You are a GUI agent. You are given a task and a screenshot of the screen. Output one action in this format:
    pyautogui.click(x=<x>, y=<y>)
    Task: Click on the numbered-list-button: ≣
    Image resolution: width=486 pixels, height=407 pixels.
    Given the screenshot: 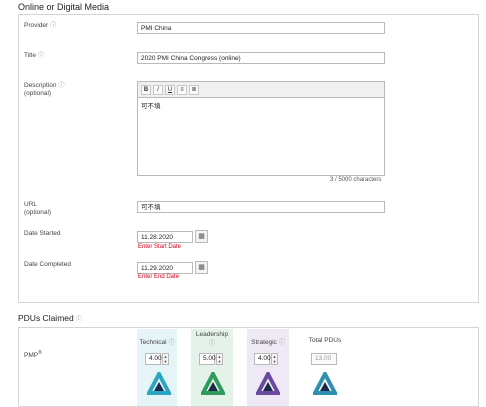 What is the action you would take?
    pyautogui.click(x=194, y=90)
    